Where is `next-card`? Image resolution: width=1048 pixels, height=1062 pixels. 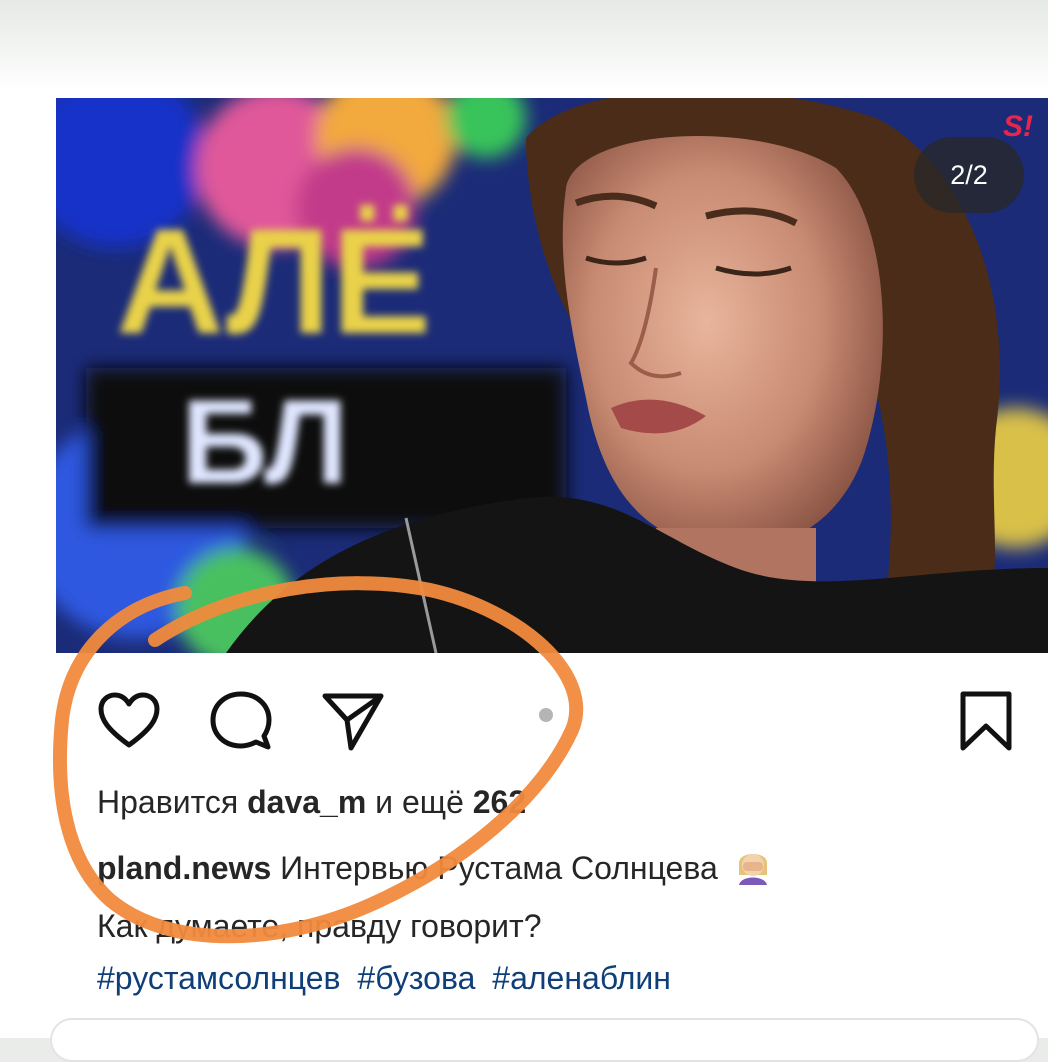 next-card is located at coordinates (544, 1040).